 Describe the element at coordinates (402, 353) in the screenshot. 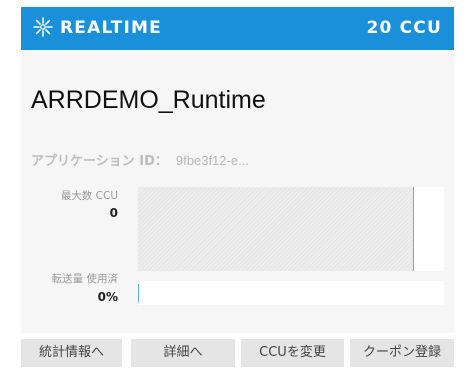

I see `coupon-button: クーポン登録` at that location.